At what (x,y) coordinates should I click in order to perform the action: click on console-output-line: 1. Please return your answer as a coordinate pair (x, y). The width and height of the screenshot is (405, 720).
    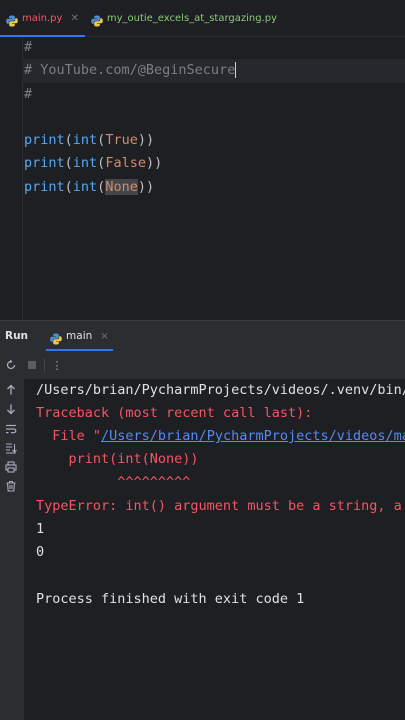
    Looking at the image, I should click on (40, 529).